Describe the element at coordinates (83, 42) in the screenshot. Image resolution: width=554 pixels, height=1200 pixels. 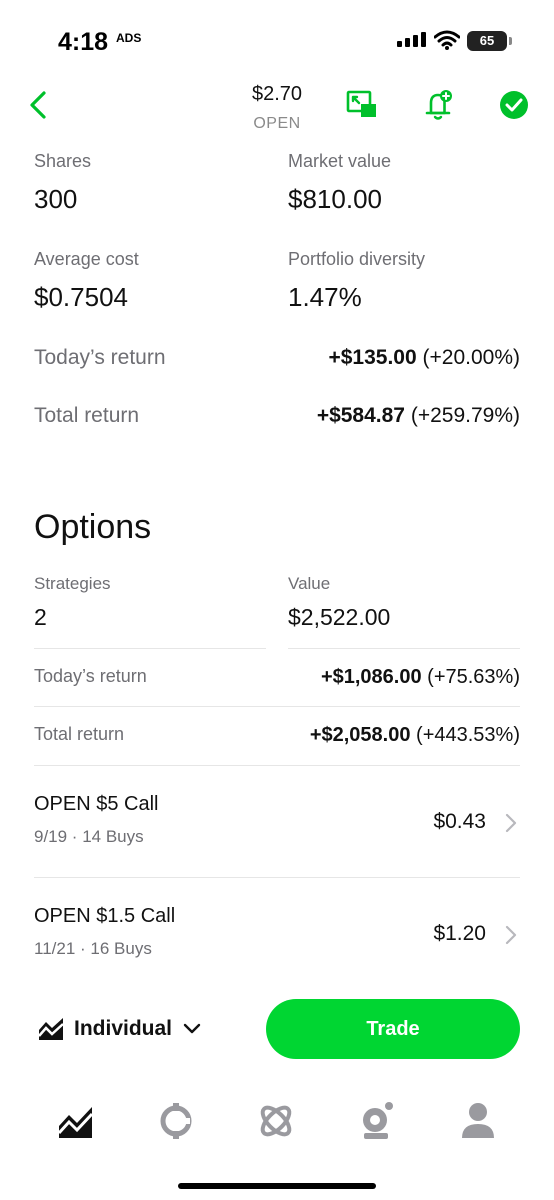
I see `status-time: 4:18` at that location.